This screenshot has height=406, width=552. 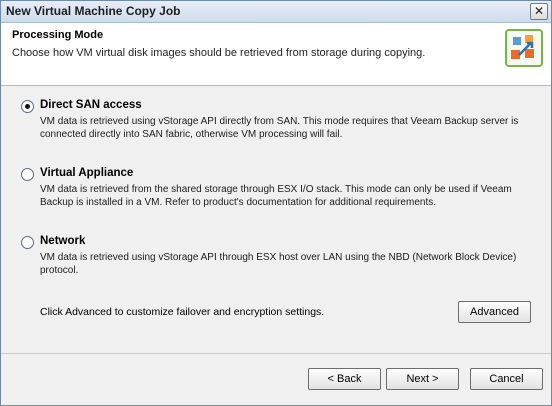 I want to click on radio-direct-san, so click(x=27, y=106).